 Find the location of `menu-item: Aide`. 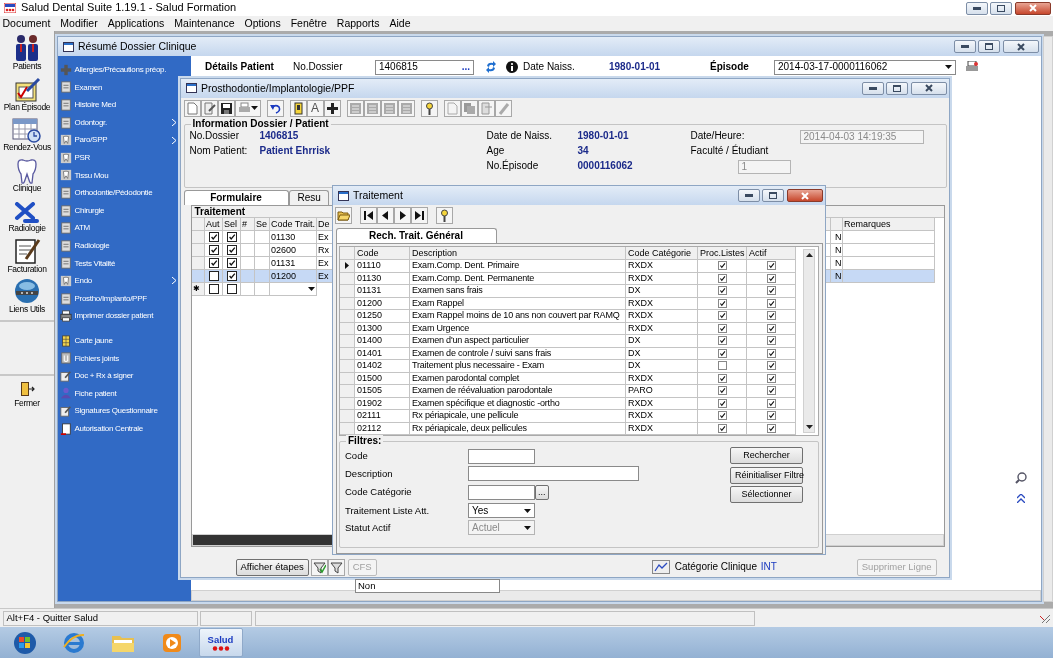

menu-item: Aide is located at coordinates (400, 23).